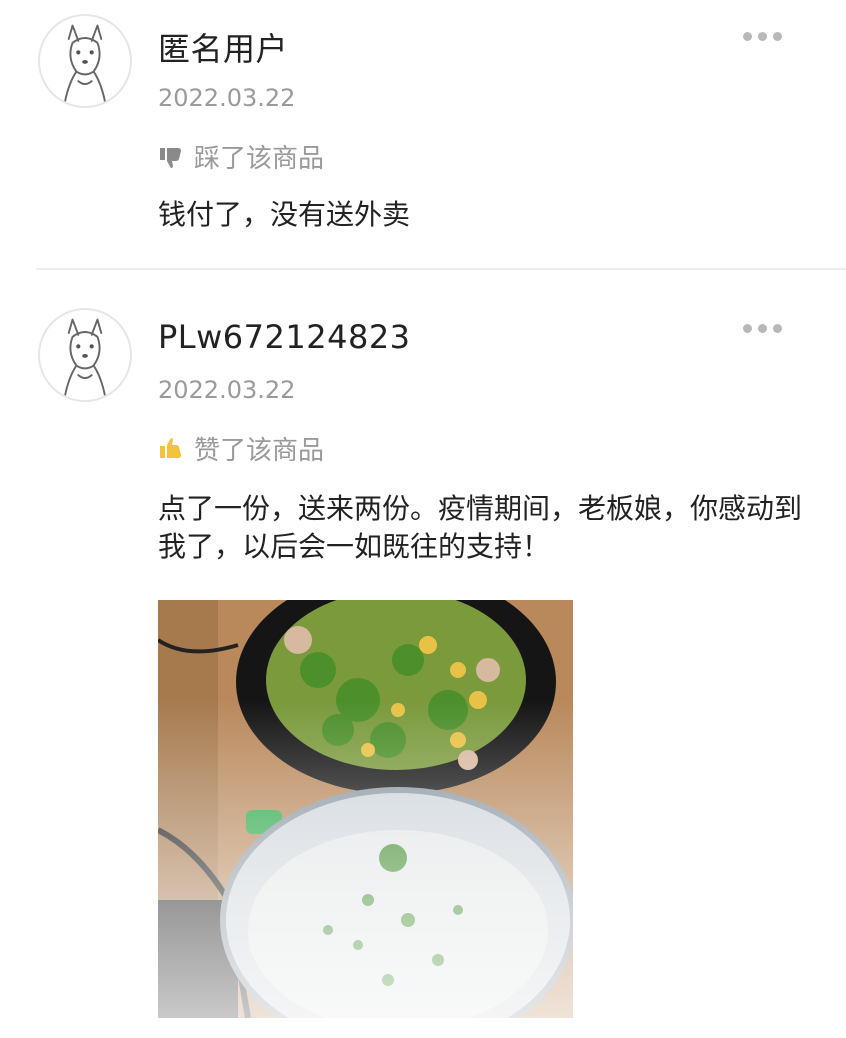 The image size is (846, 1038). I want to click on thumbs-up-icon, so click(171, 449).